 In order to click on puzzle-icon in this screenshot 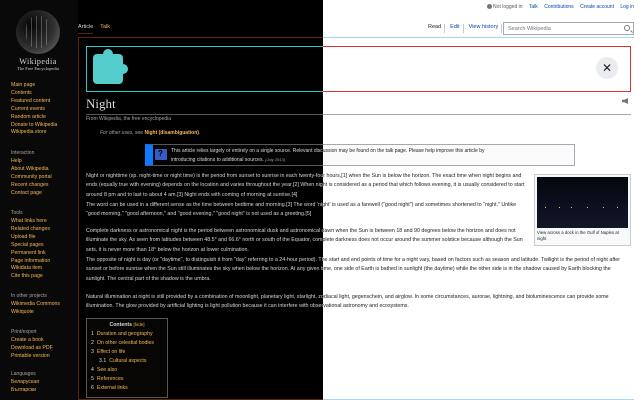, I will do `click(110, 66)`.